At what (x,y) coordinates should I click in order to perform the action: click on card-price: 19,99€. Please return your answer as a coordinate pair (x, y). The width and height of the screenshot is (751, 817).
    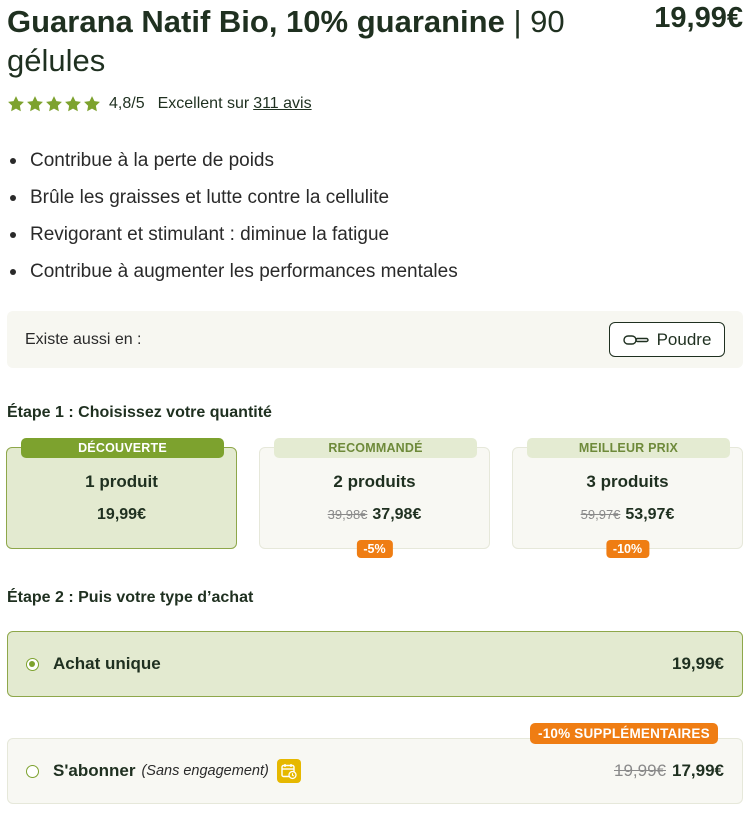
    Looking at the image, I should click on (121, 514).